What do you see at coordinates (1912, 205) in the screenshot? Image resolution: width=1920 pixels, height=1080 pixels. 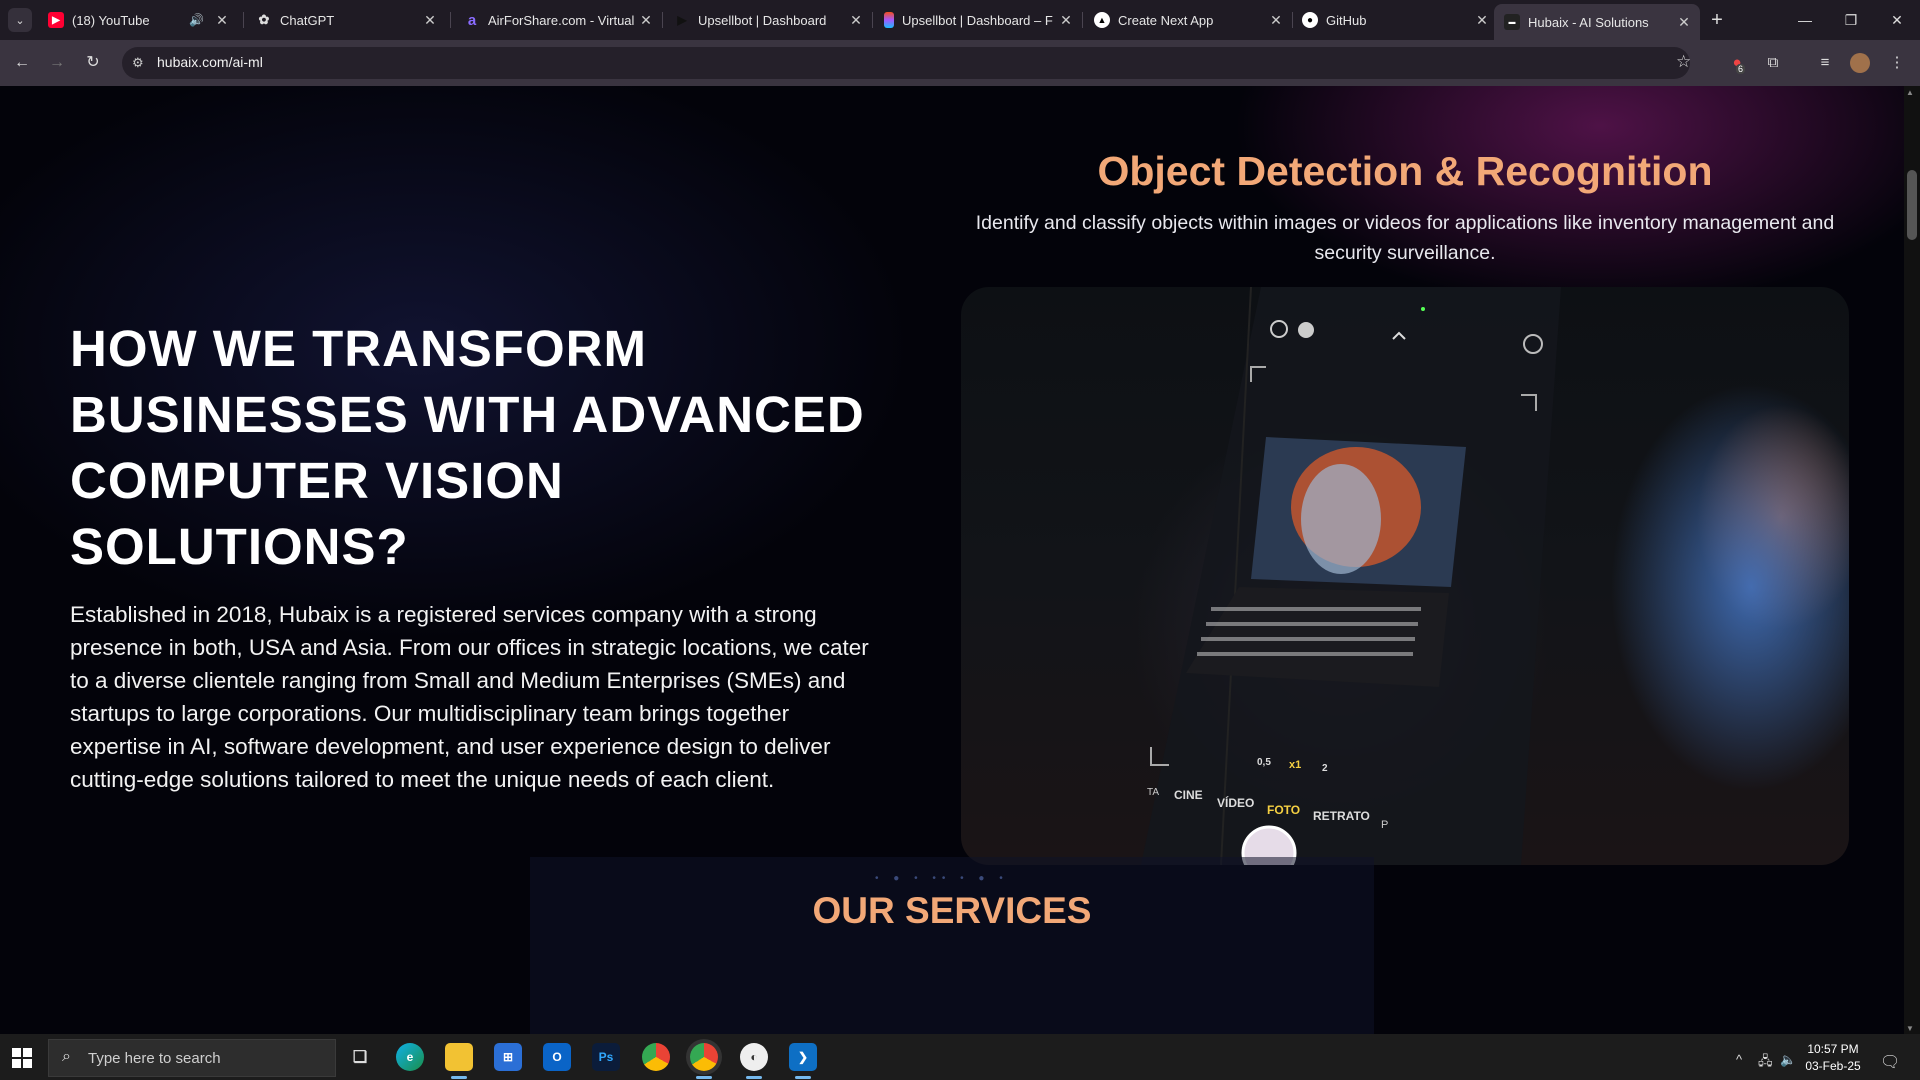 I see `scrollbar-thumb` at bounding box center [1912, 205].